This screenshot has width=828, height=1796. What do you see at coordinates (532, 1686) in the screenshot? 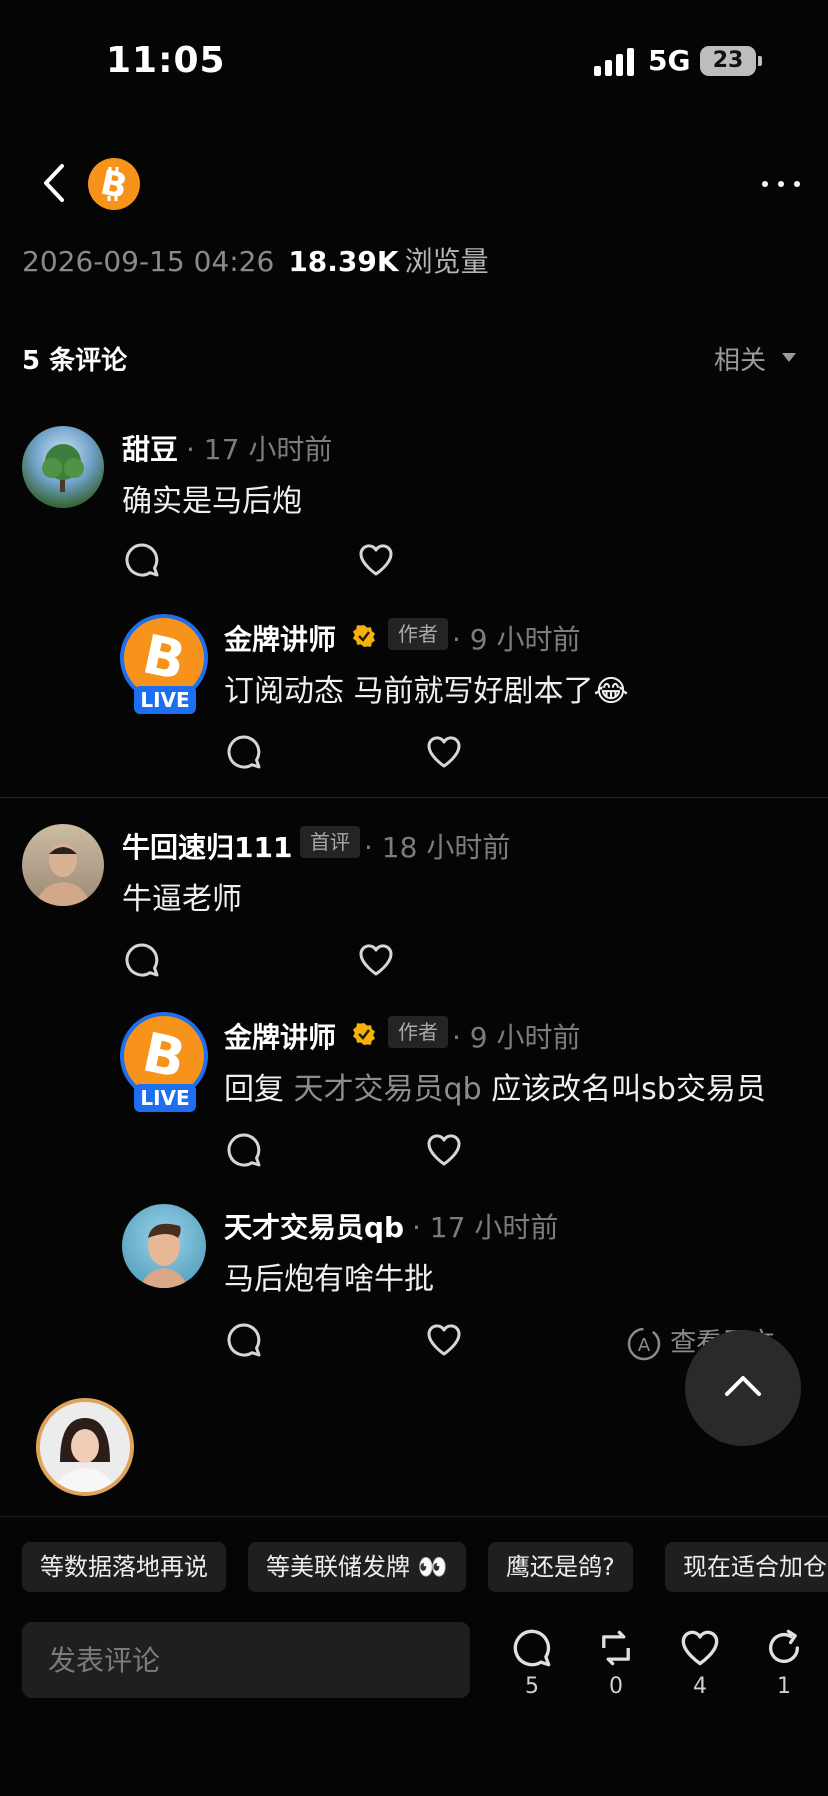
I see `comments-count-value: 5` at bounding box center [532, 1686].